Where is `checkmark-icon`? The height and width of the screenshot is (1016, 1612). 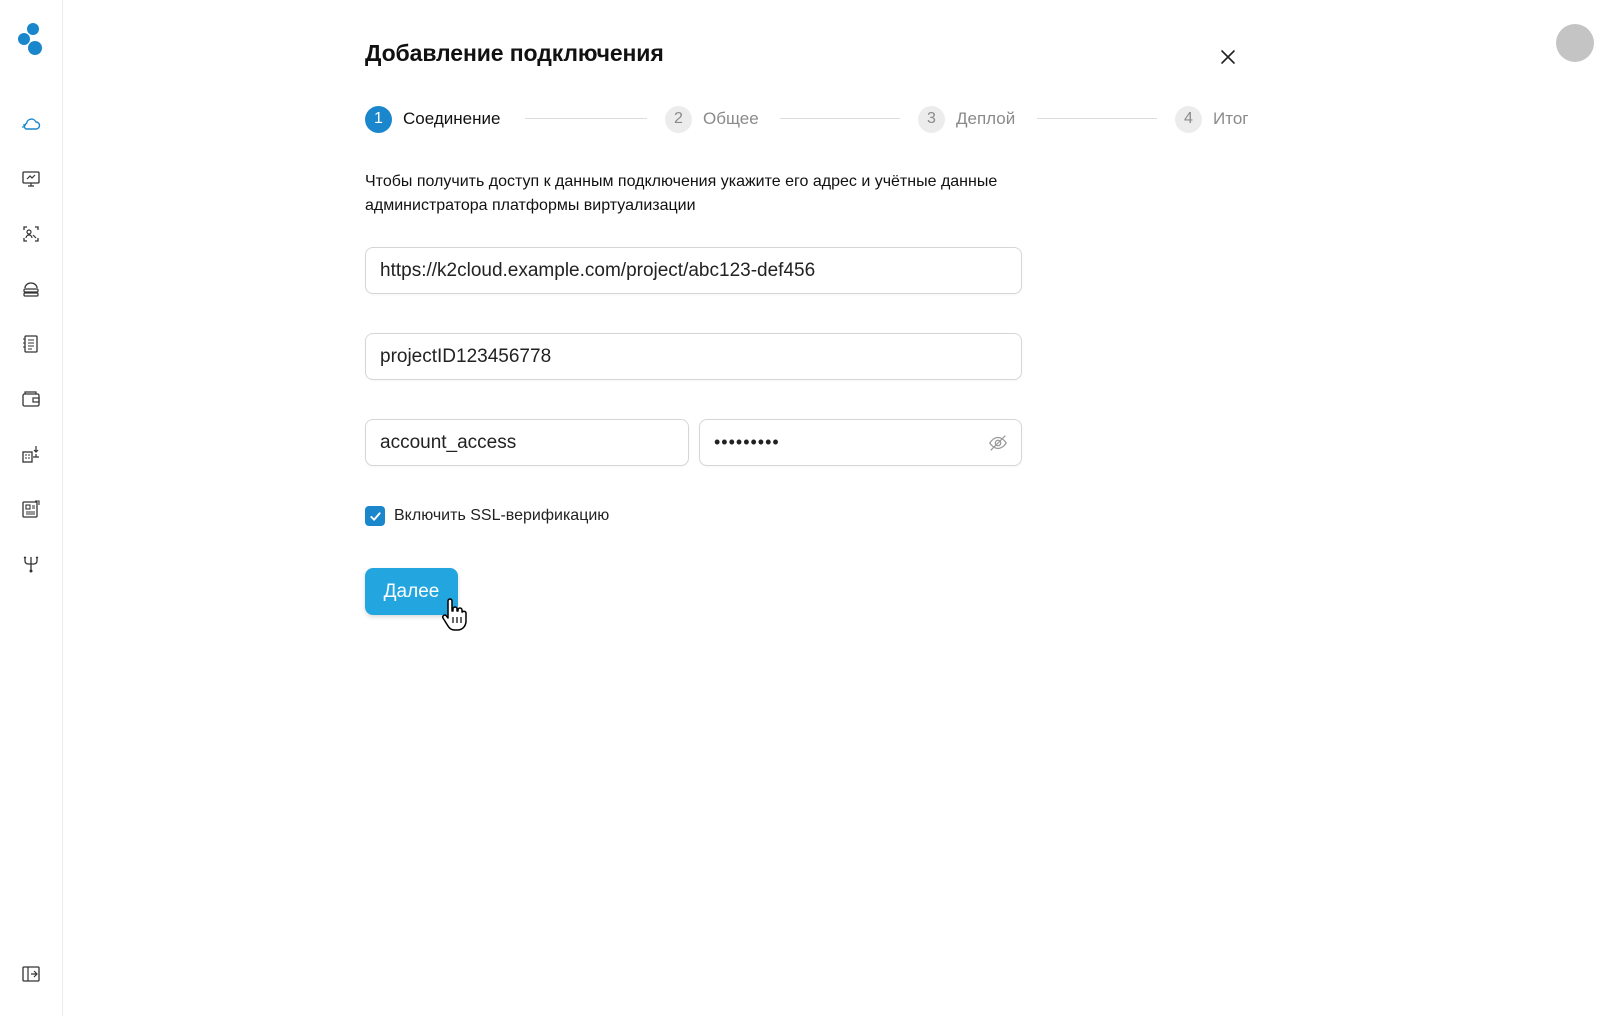 checkmark-icon is located at coordinates (375, 516).